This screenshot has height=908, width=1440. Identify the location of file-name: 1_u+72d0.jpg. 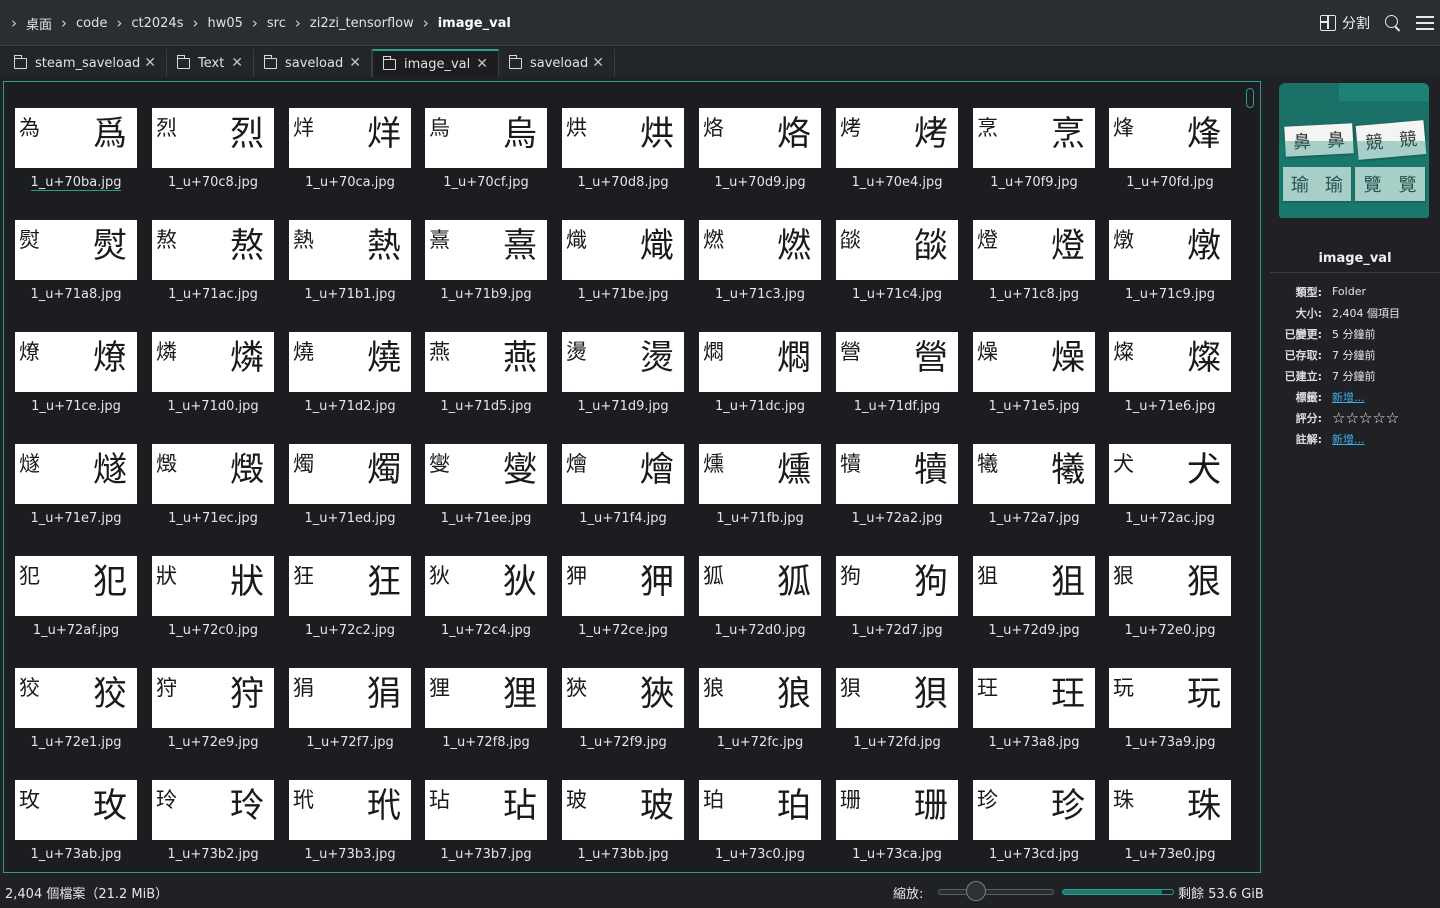
(760, 630).